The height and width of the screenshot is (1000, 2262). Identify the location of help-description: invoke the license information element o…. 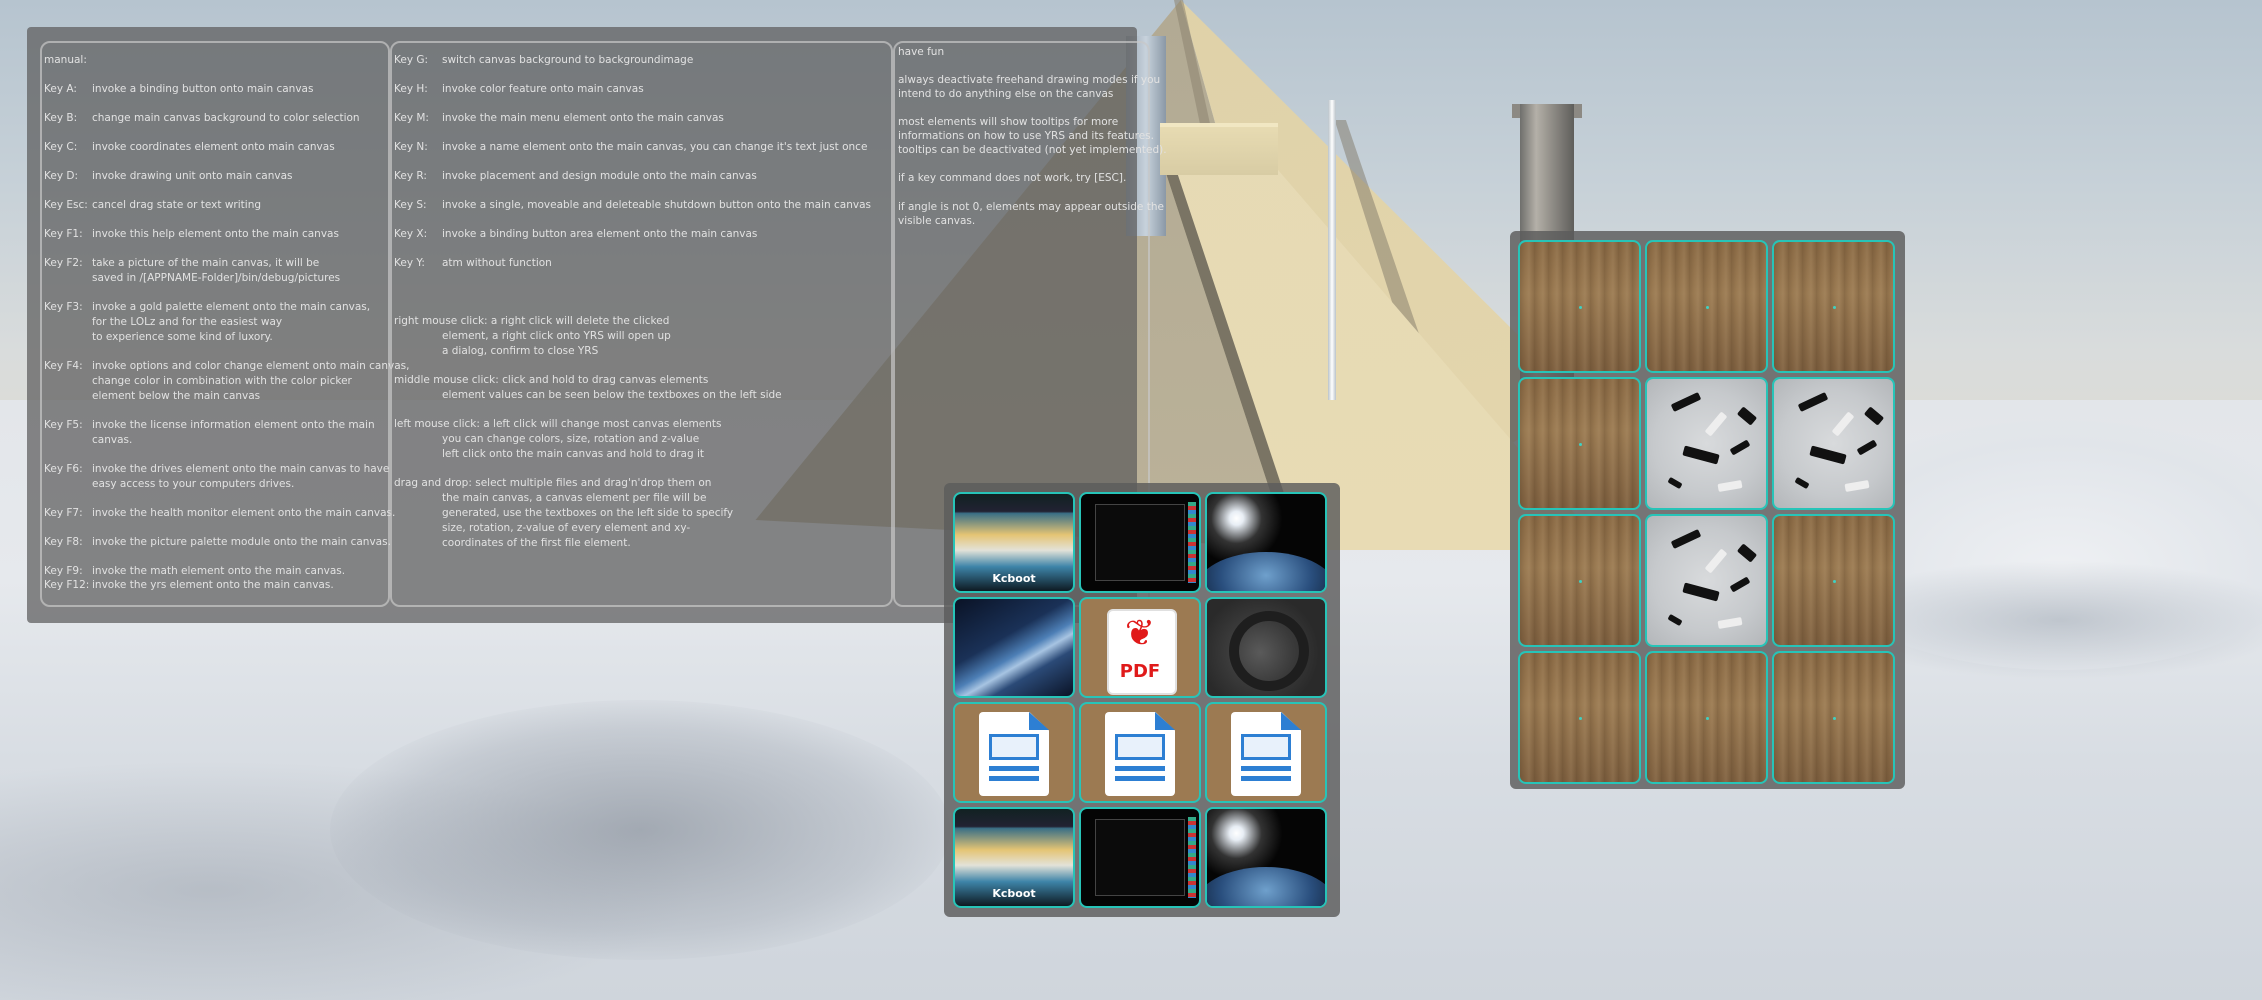
(233, 425).